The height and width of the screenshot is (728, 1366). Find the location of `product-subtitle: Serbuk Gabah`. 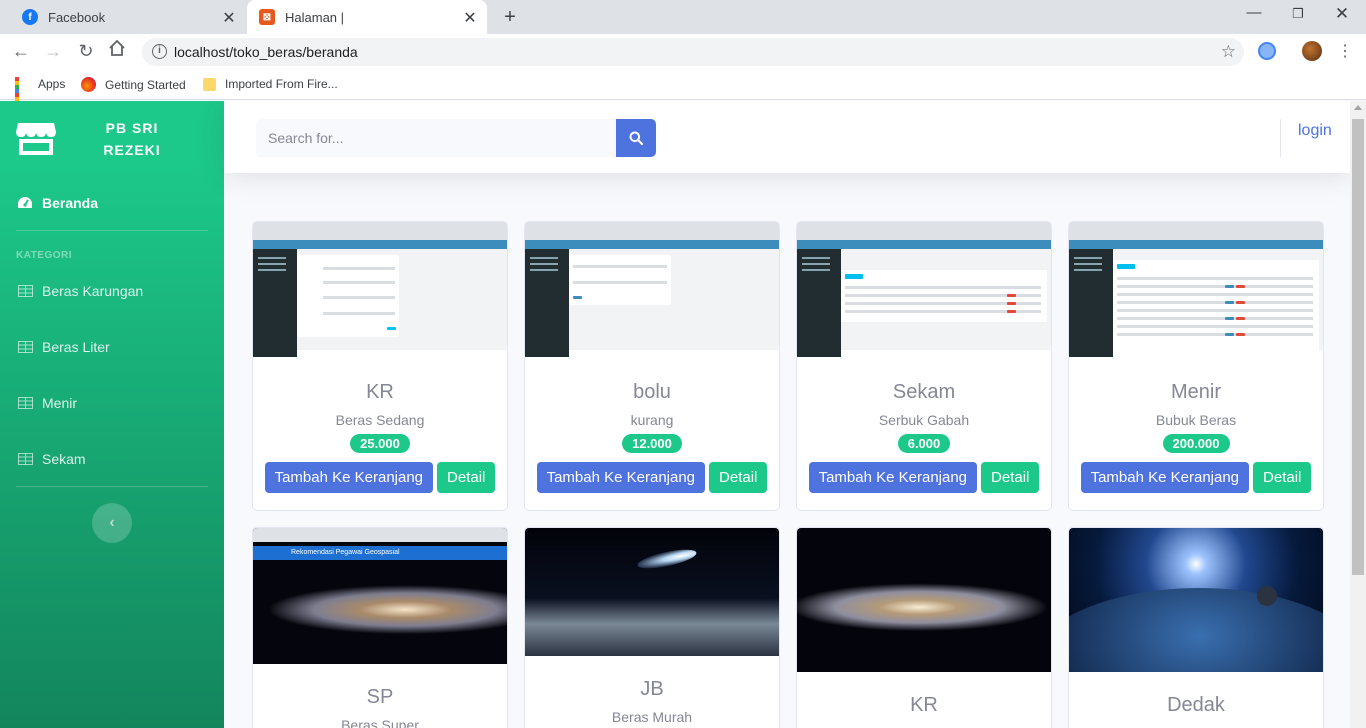

product-subtitle: Serbuk Gabah is located at coordinates (924, 420).